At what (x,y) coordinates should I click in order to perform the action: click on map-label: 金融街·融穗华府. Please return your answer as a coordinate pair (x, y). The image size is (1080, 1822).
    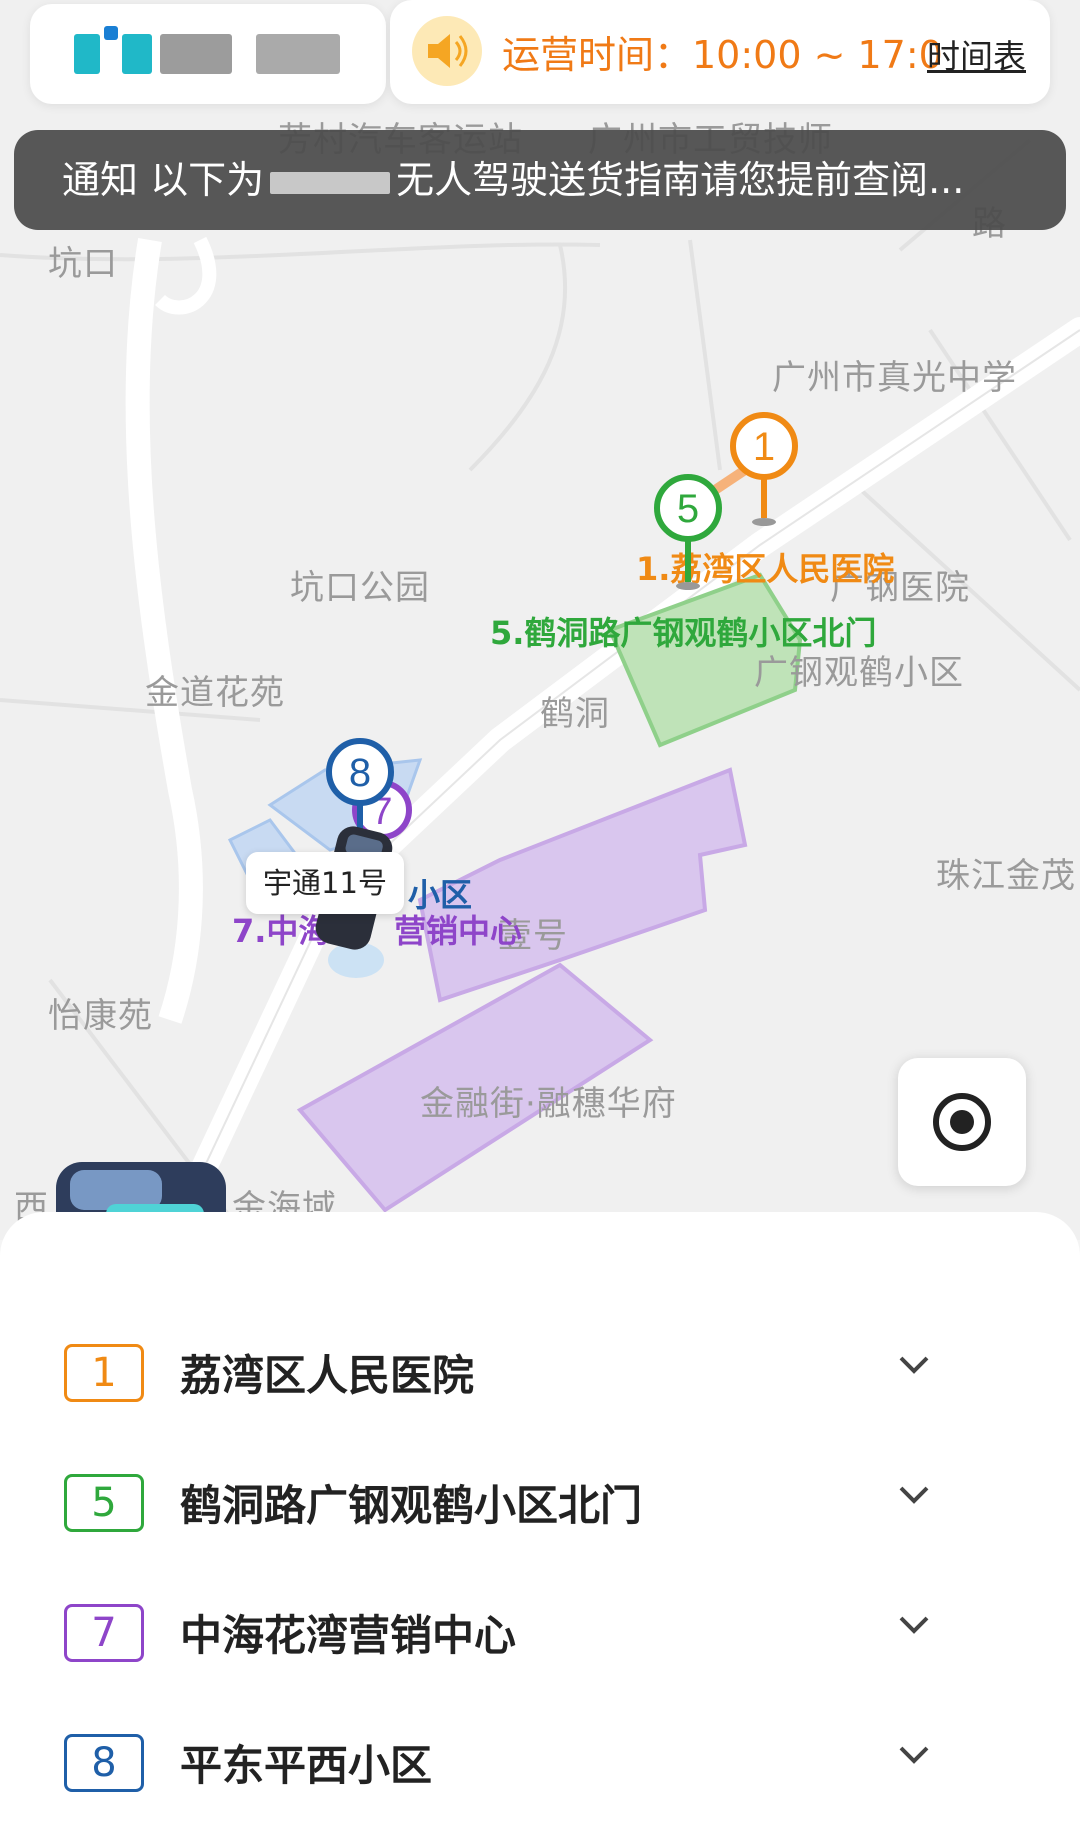
    Looking at the image, I should click on (548, 1104).